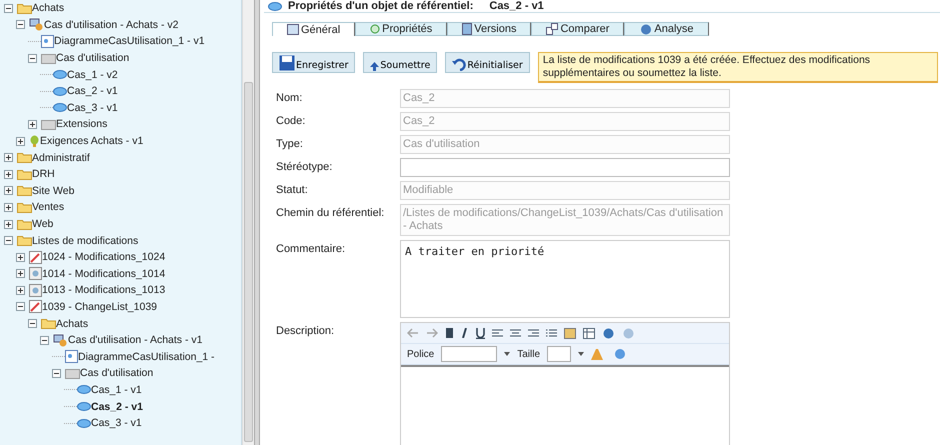 The width and height of the screenshot is (940, 445). Describe the element at coordinates (43, 224) in the screenshot. I see `tree-item: Web` at that location.